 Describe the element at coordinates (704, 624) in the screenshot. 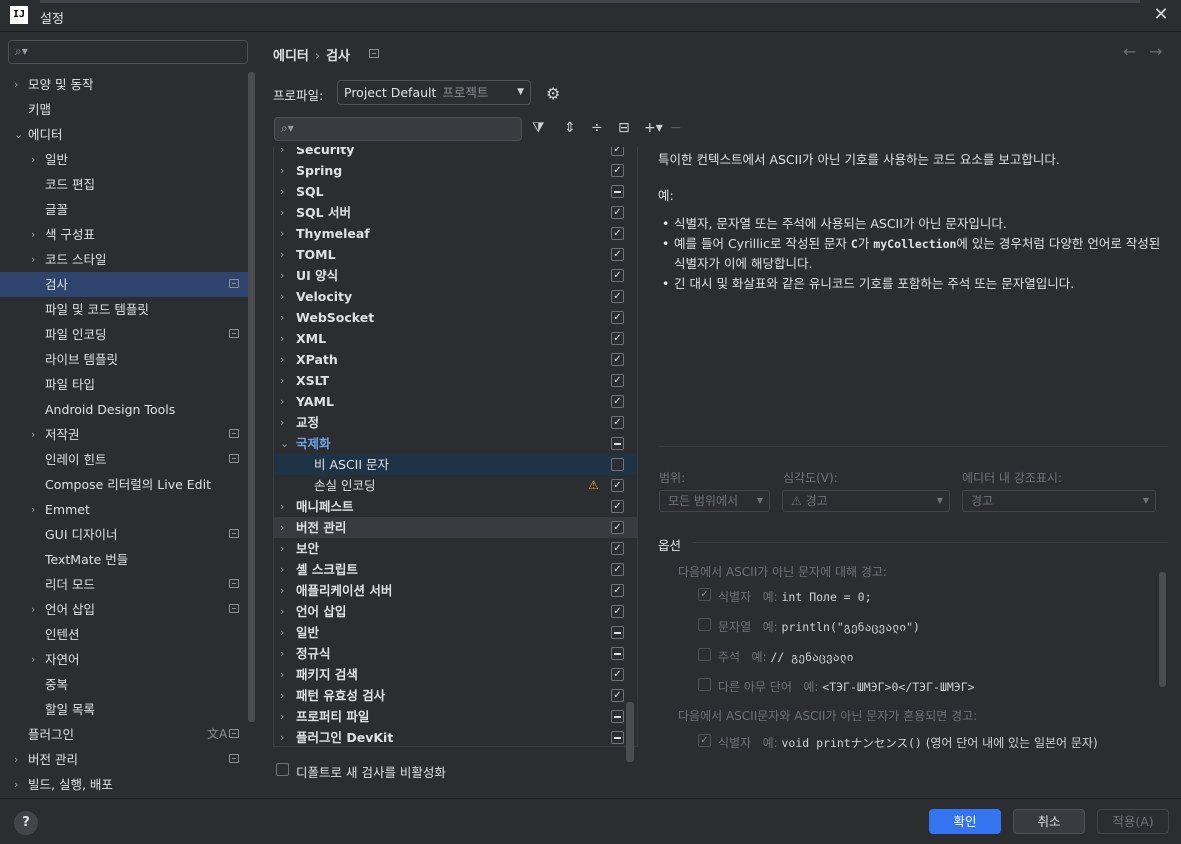

I see `string-checkbox` at that location.